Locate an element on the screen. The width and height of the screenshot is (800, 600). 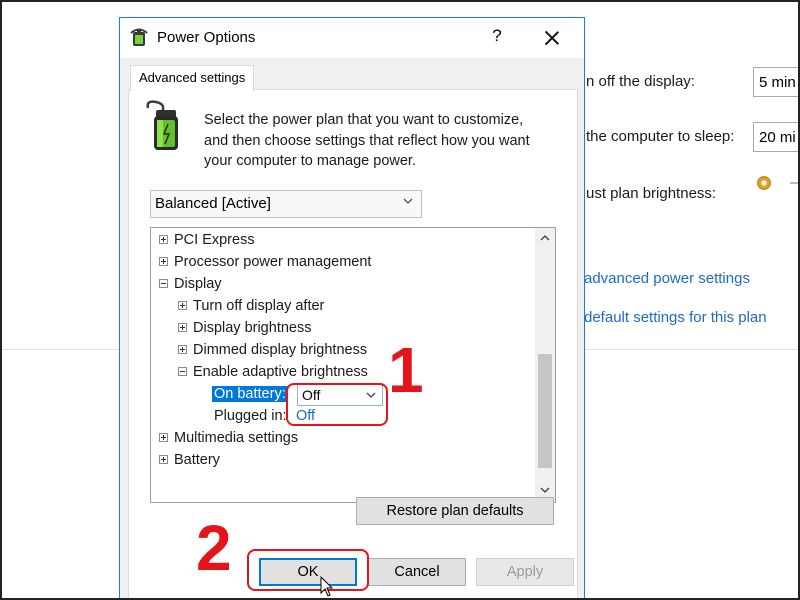
plan-brightness-label: ust plan brightness: is located at coordinates (651, 193).